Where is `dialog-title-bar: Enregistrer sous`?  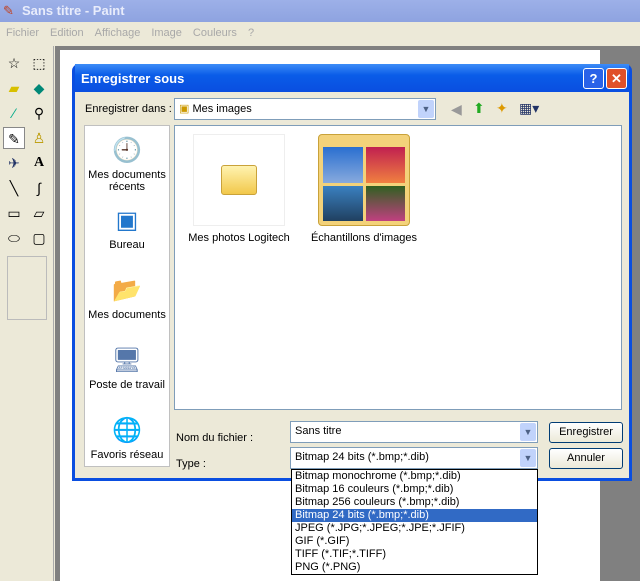 dialog-title-bar: Enregistrer sous is located at coordinates (352, 78).